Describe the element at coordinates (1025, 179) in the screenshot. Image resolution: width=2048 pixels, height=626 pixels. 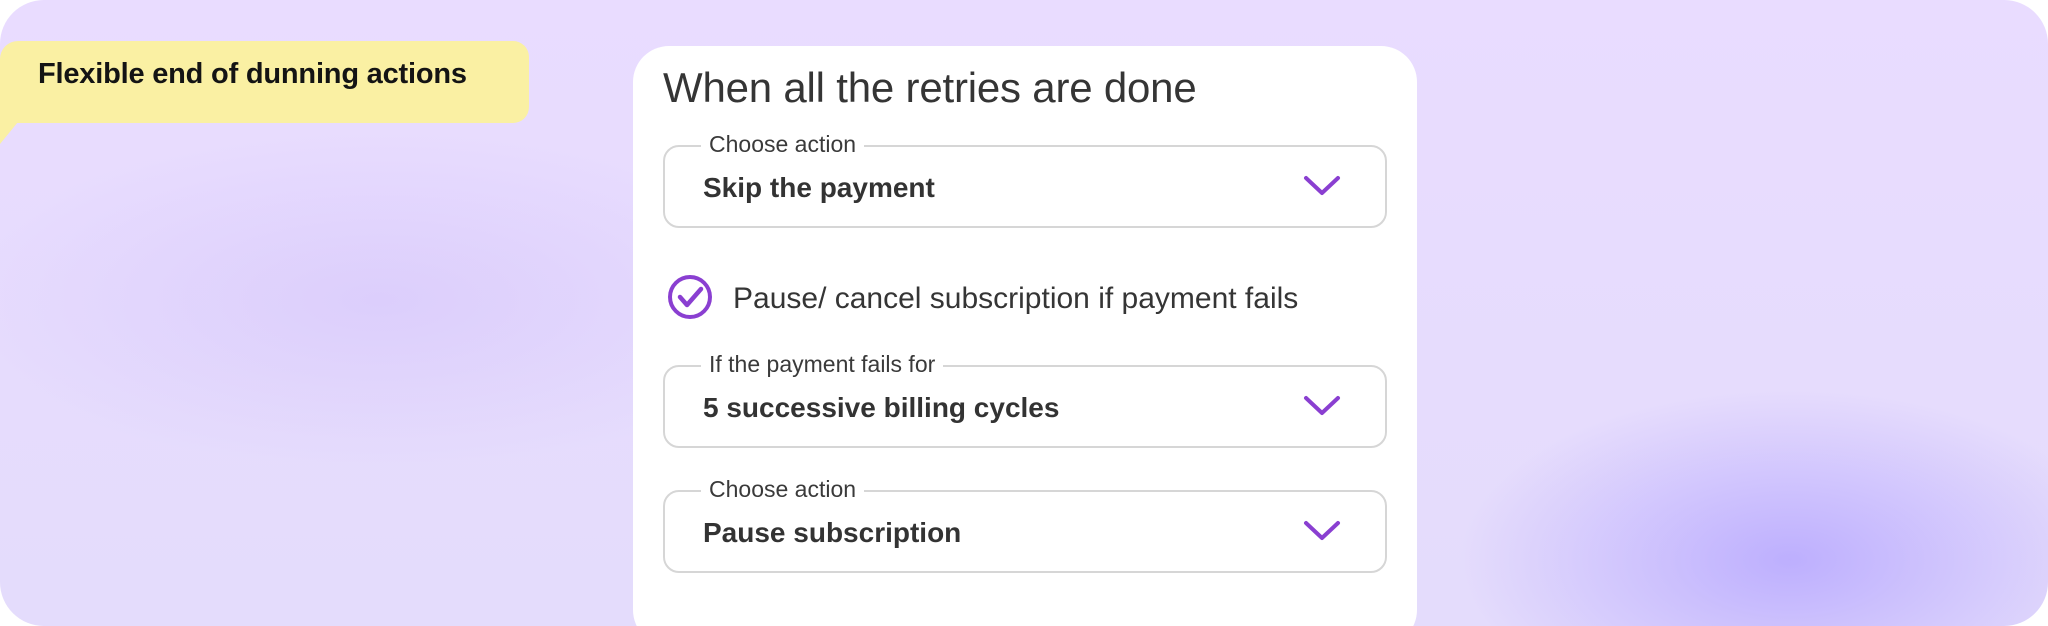
I see `choose-action-select: Choose action Skip the payment` at that location.